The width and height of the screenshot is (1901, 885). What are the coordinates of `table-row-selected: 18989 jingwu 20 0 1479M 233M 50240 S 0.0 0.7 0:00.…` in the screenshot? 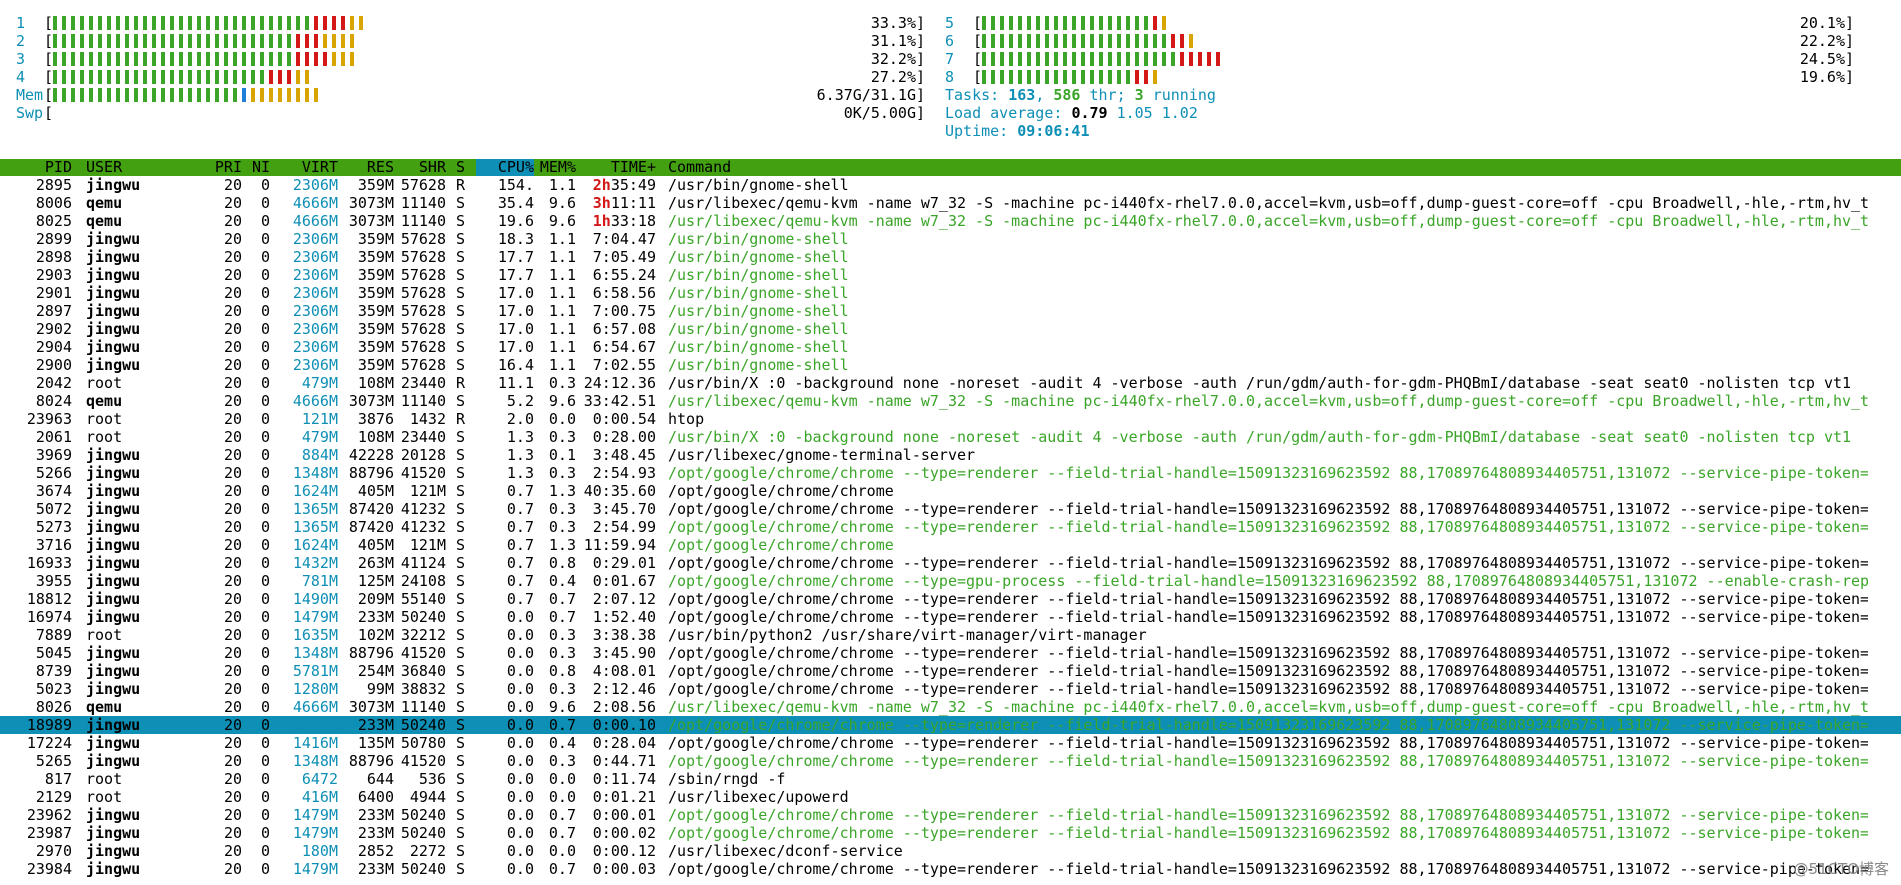 It's located at (950, 725).